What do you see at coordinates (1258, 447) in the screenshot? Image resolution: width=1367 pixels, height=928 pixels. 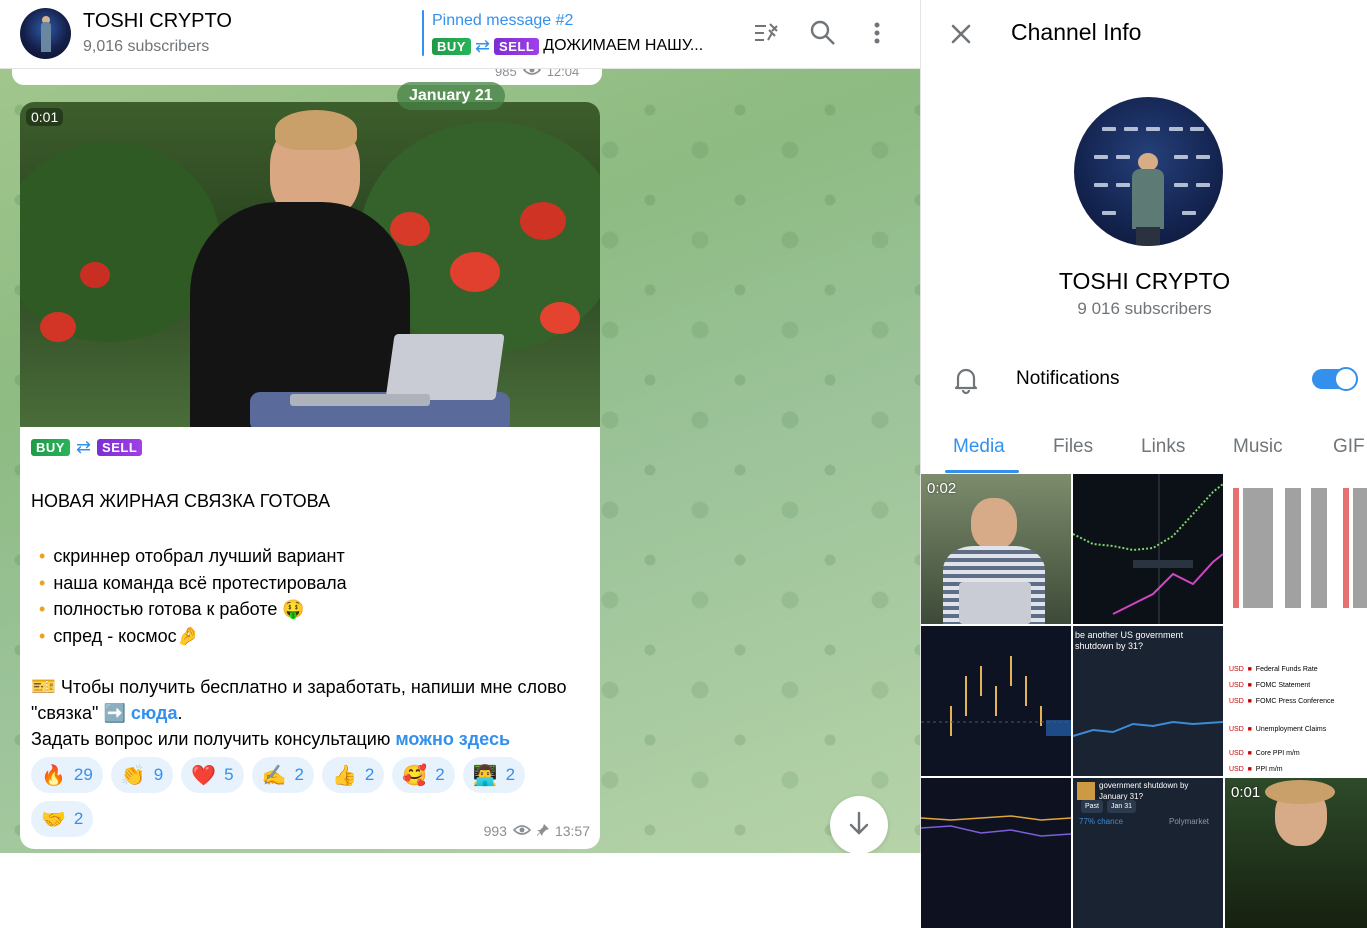 I see `tab-music: Music` at bounding box center [1258, 447].